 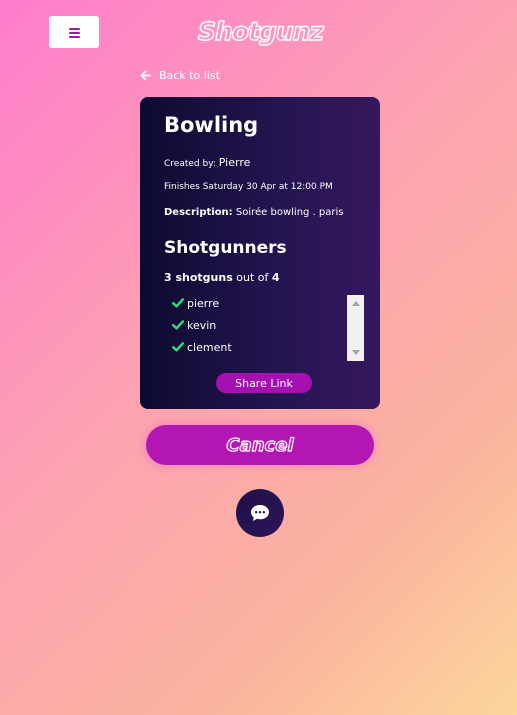 What do you see at coordinates (234, 162) in the screenshot?
I see `creator-name: Pierre` at bounding box center [234, 162].